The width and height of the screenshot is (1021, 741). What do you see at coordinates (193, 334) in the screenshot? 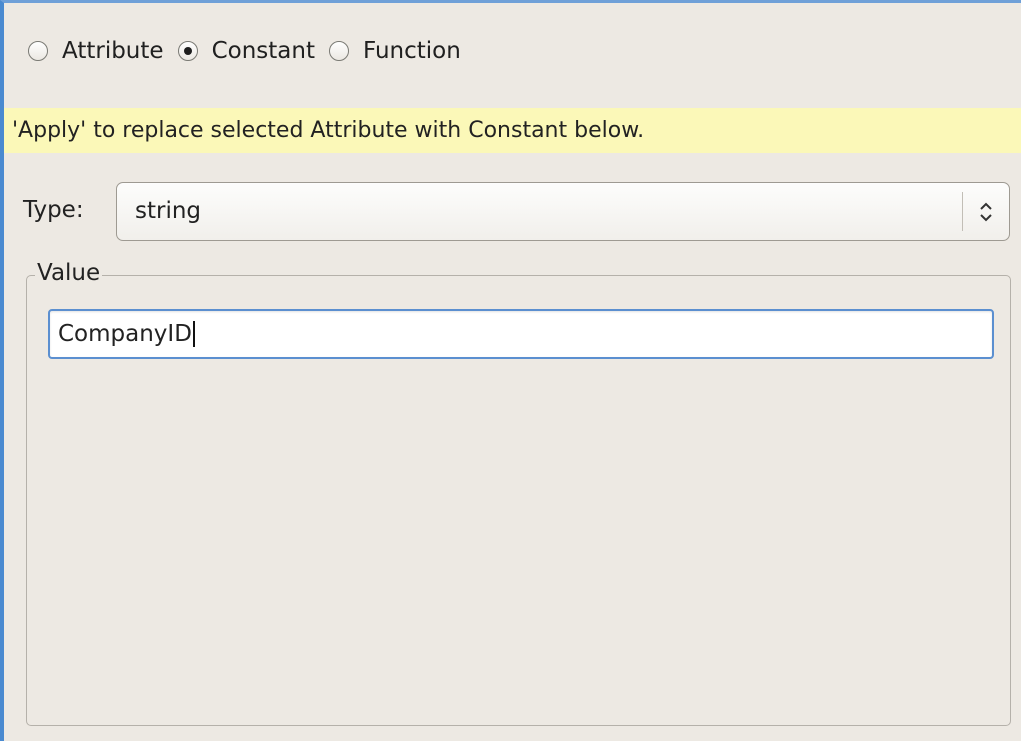
I see `text-cursor` at bounding box center [193, 334].